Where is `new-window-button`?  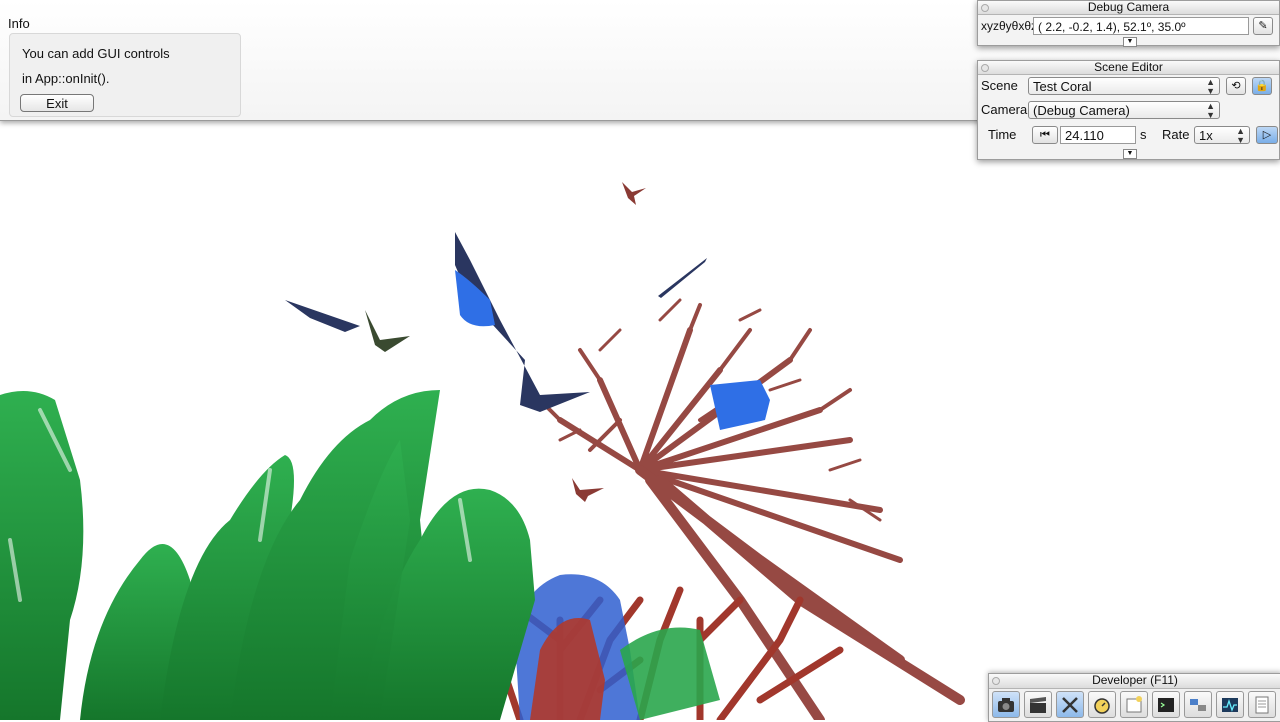
new-window-button is located at coordinates (1134, 704).